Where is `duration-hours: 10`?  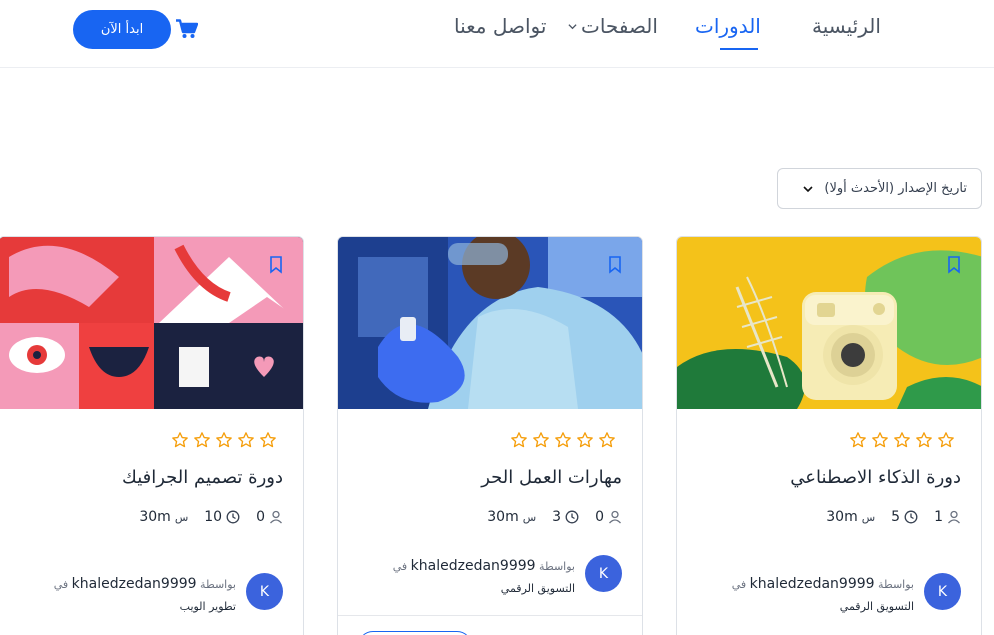
duration-hours: 10 is located at coordinates (213, 517).